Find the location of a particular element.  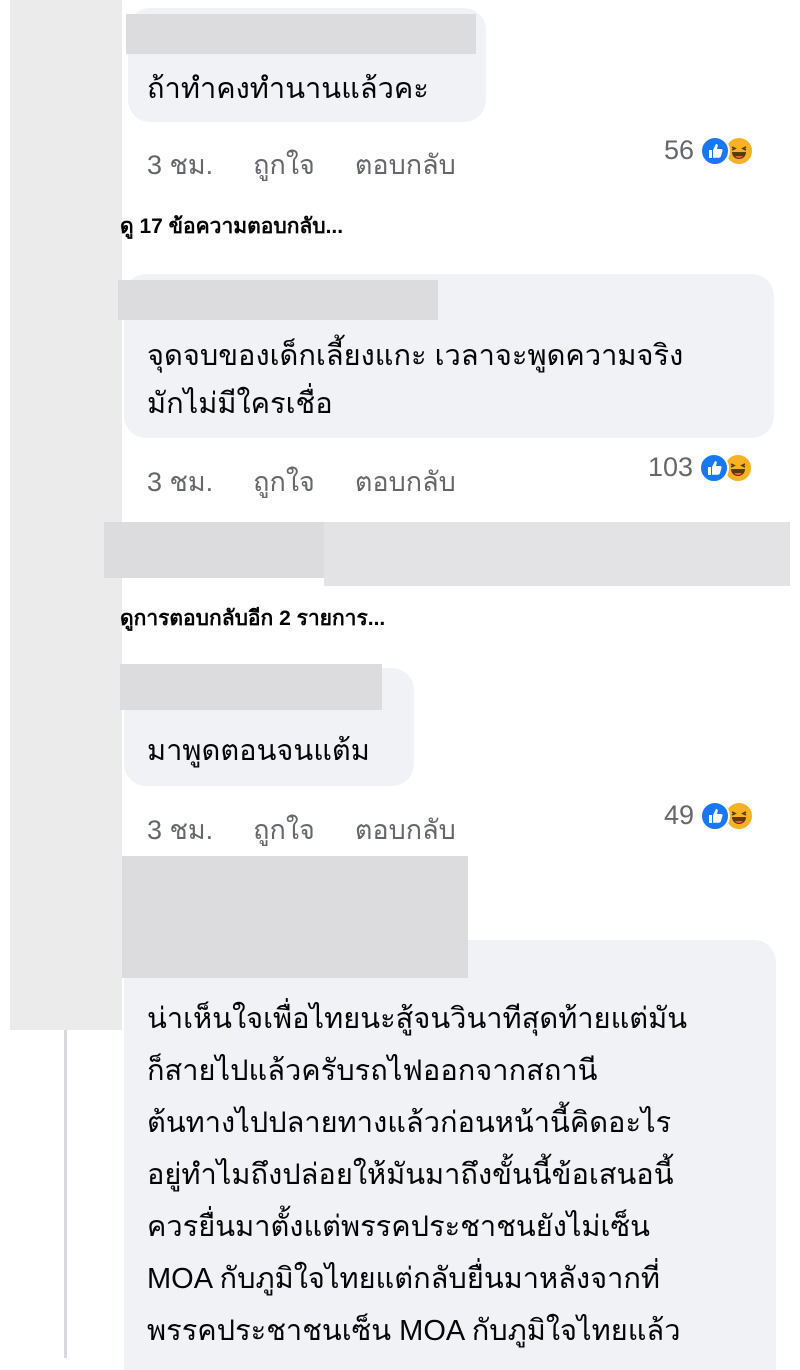

reaction-summary: 49 is located at coordinates (709, 815).